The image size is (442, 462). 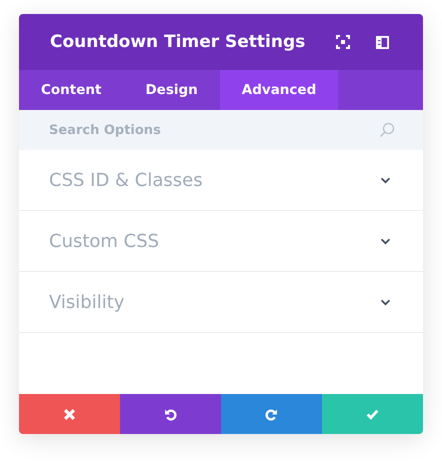 What do you see at coordinates (71, 90) in the screenshot?
I see `tab: Content` at bounding box center [71, 90].